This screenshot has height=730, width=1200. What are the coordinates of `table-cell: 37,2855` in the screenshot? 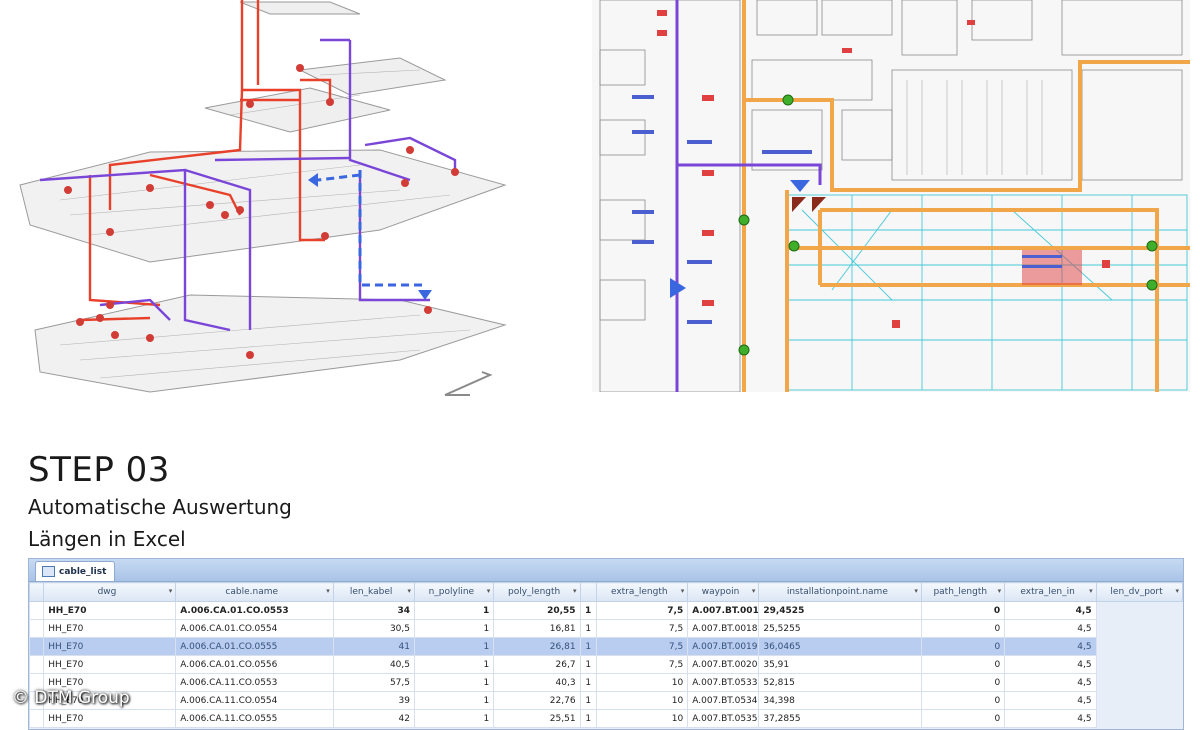 It's located at (840, 718).